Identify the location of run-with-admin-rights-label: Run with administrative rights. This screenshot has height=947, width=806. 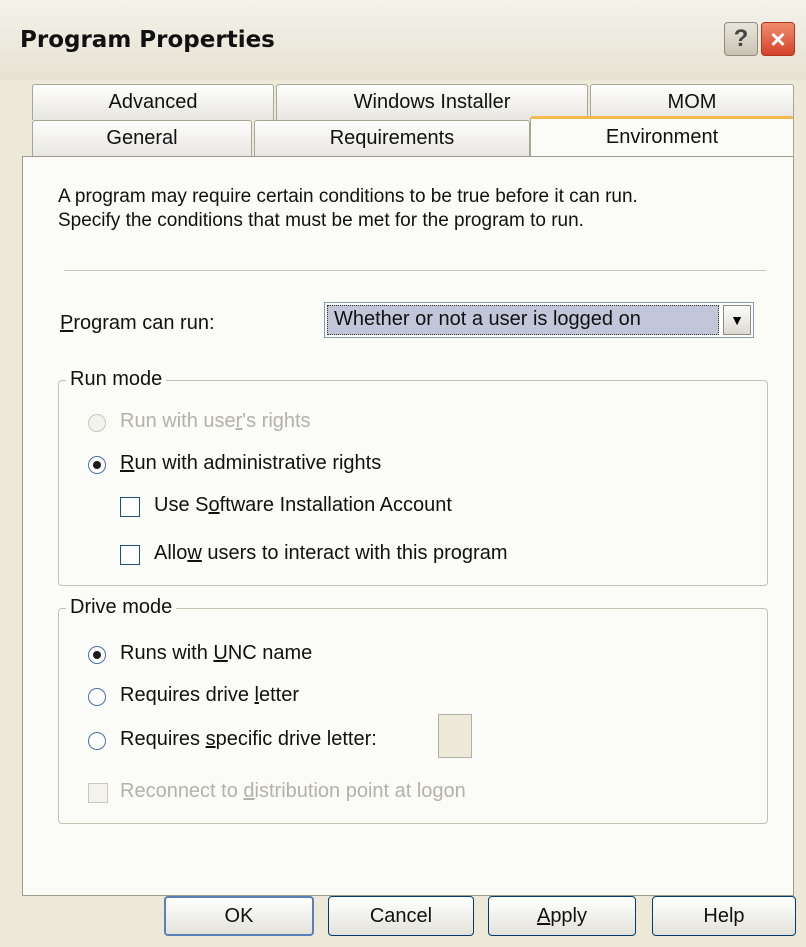
(251, 463).